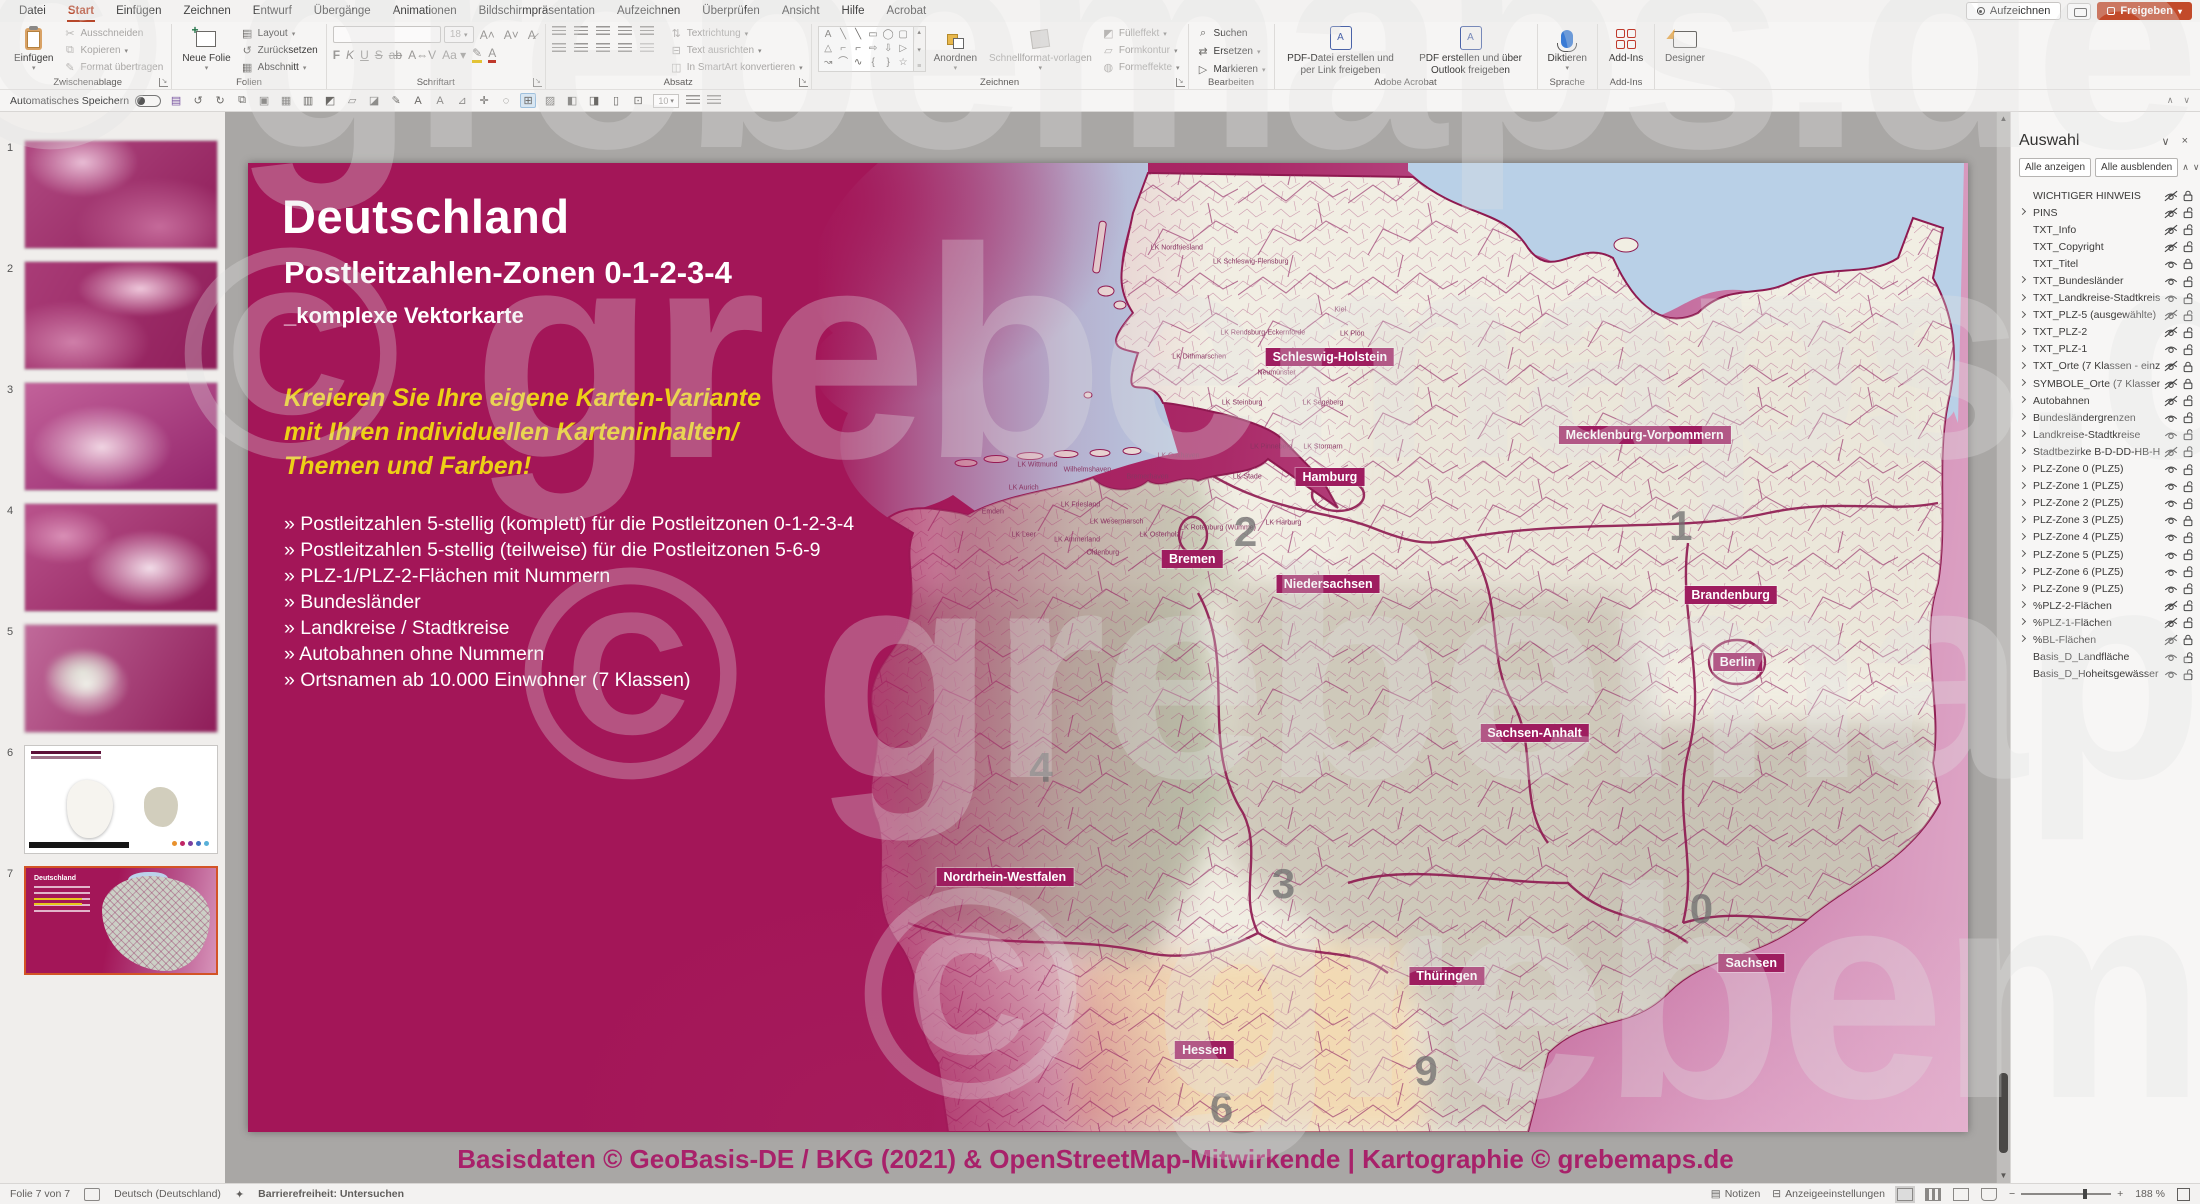  I want to click on show-all-button: Alle anzeigen, so click(2055, 167).